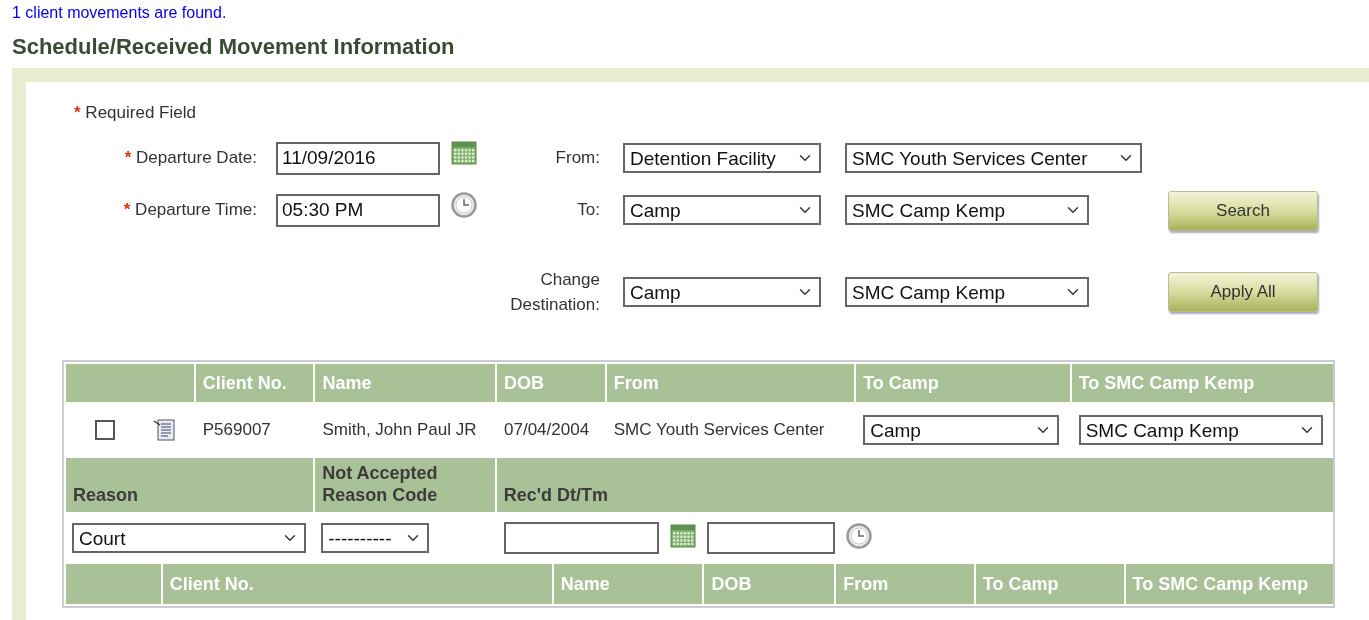 The width and height of the screenshot is (1369, 620). What do you see at coordinates (165, 430) in the screenshot?
I see `notes-icon` at bounding box center [165, 430].